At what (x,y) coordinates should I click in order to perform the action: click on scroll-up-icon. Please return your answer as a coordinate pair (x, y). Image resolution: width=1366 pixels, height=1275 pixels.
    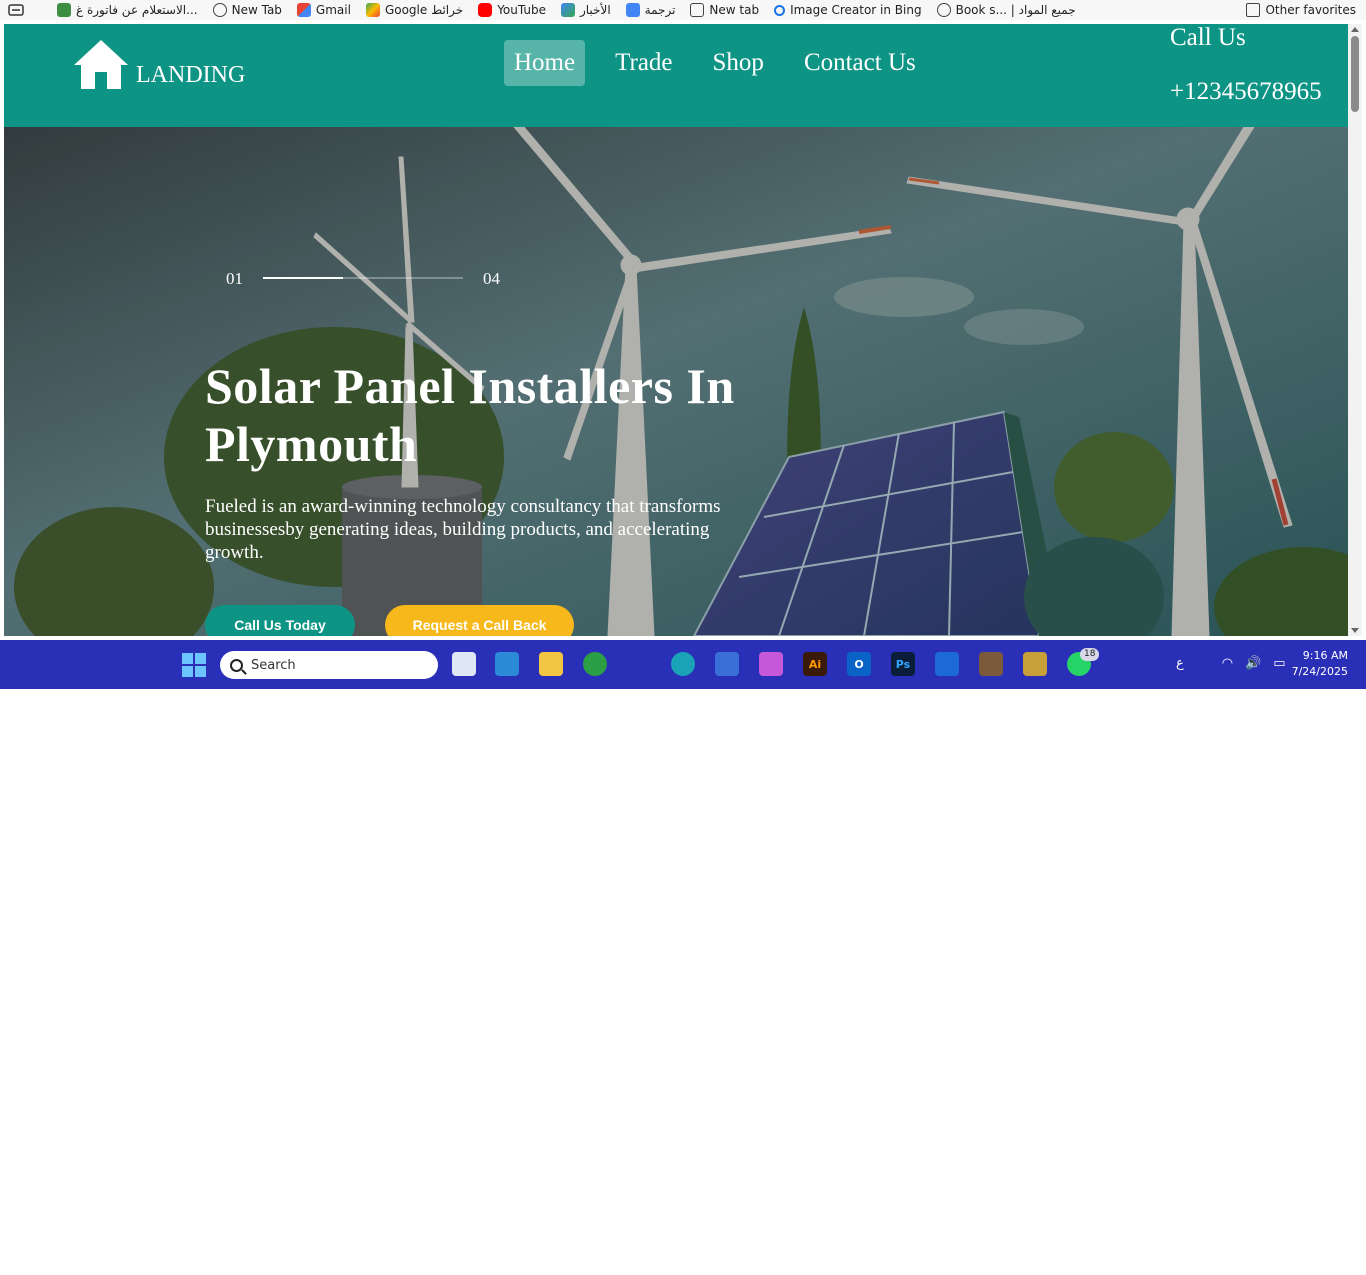
    Looking at the image, I should click on (1355, 29).